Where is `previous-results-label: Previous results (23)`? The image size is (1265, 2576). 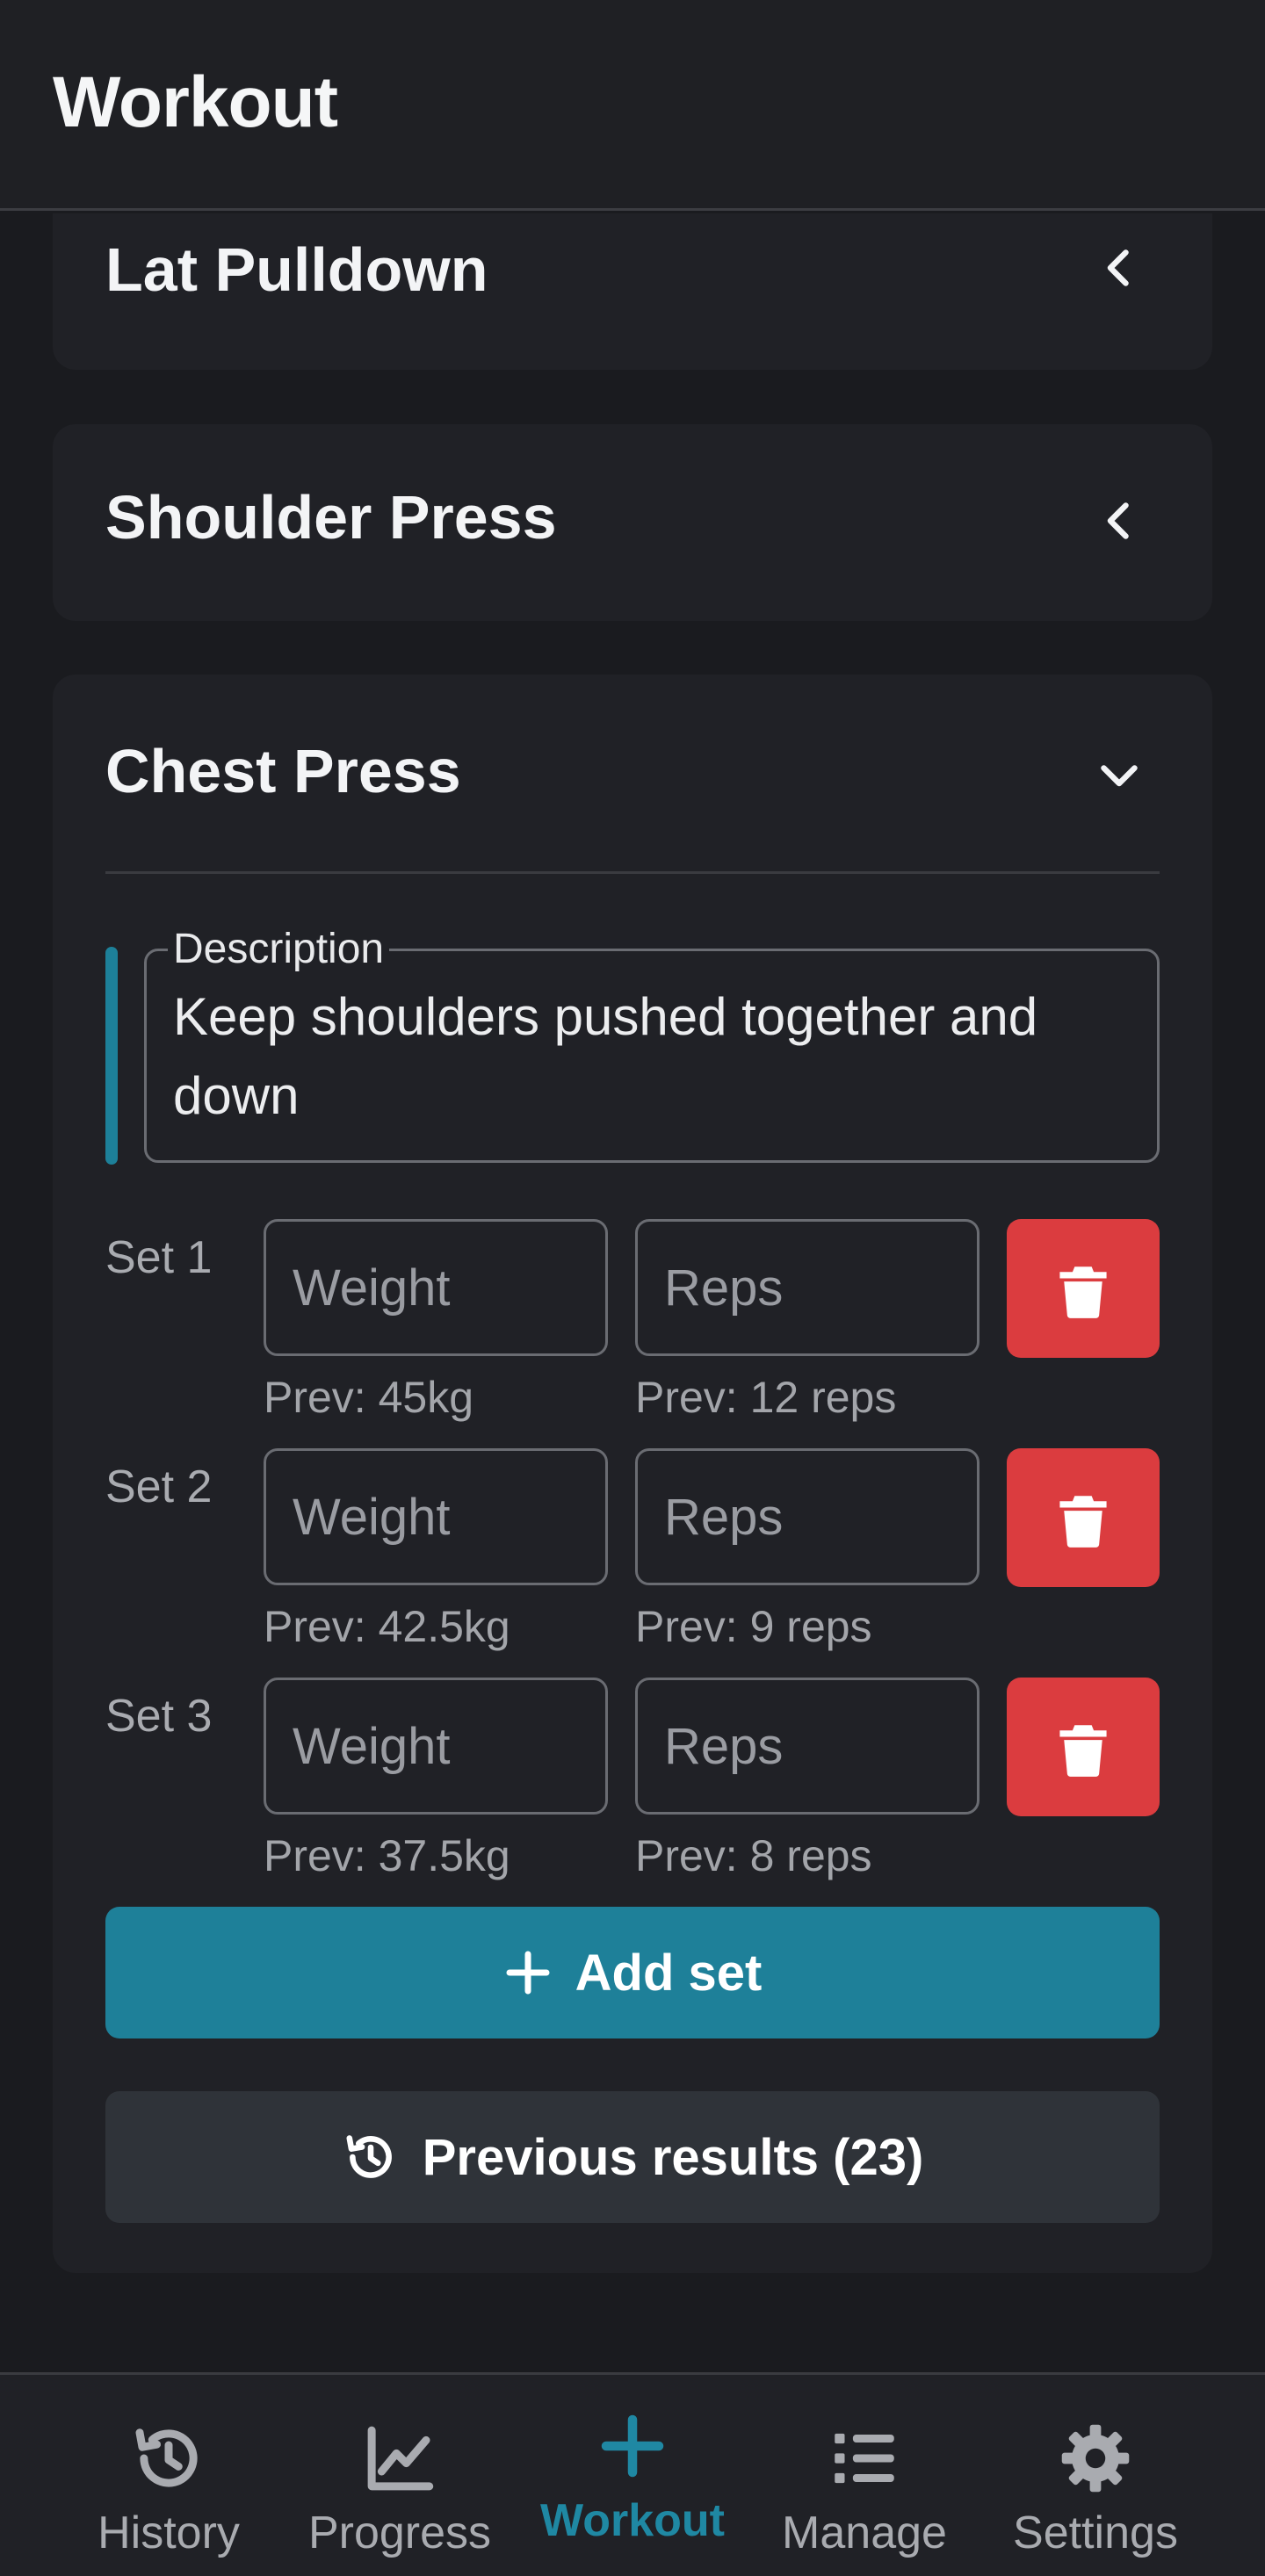
previous-results-label: Previous results (23) is located at coordinates (673, 2157).